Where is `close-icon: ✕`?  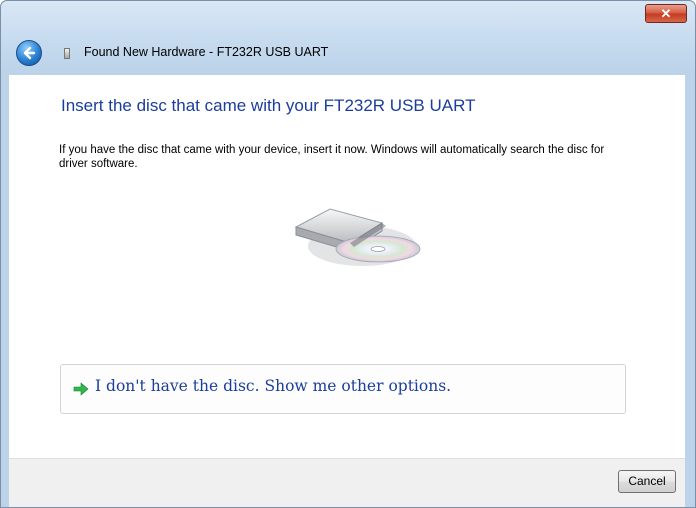
close-icon: ✕ is located at coordinates (666, 13).